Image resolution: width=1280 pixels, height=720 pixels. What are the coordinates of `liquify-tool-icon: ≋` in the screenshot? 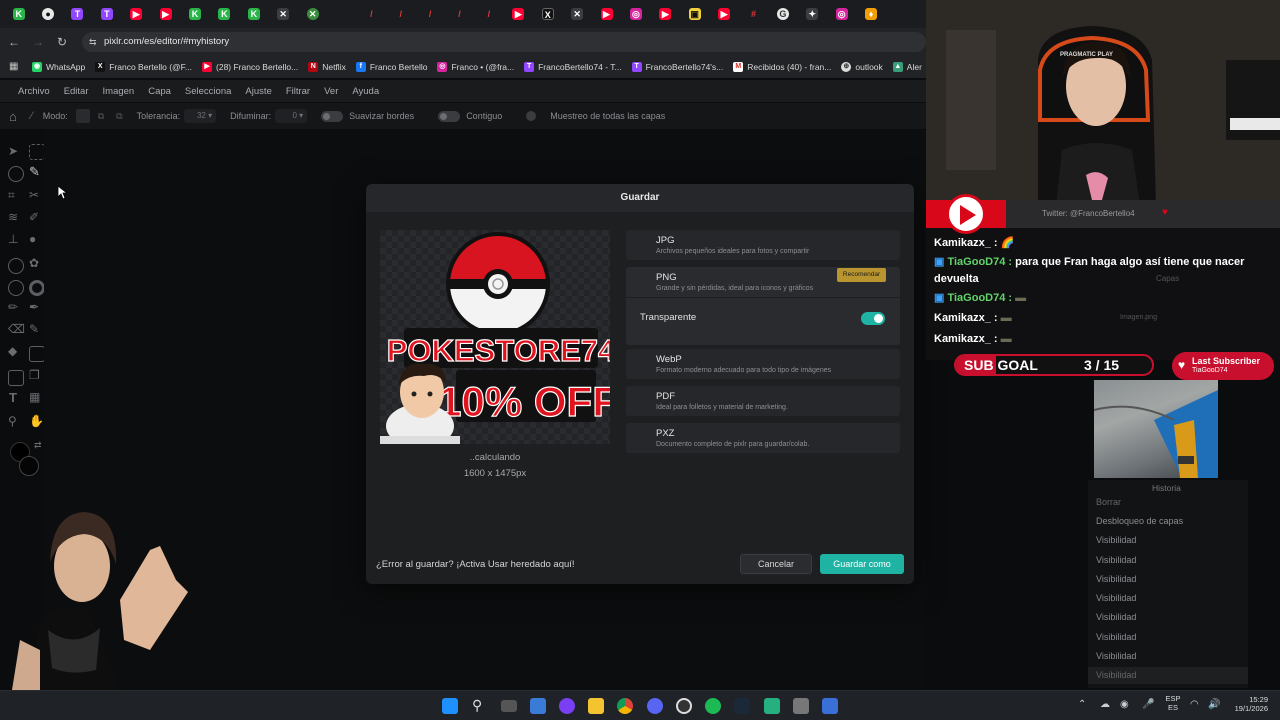 It's located at (13, 217).